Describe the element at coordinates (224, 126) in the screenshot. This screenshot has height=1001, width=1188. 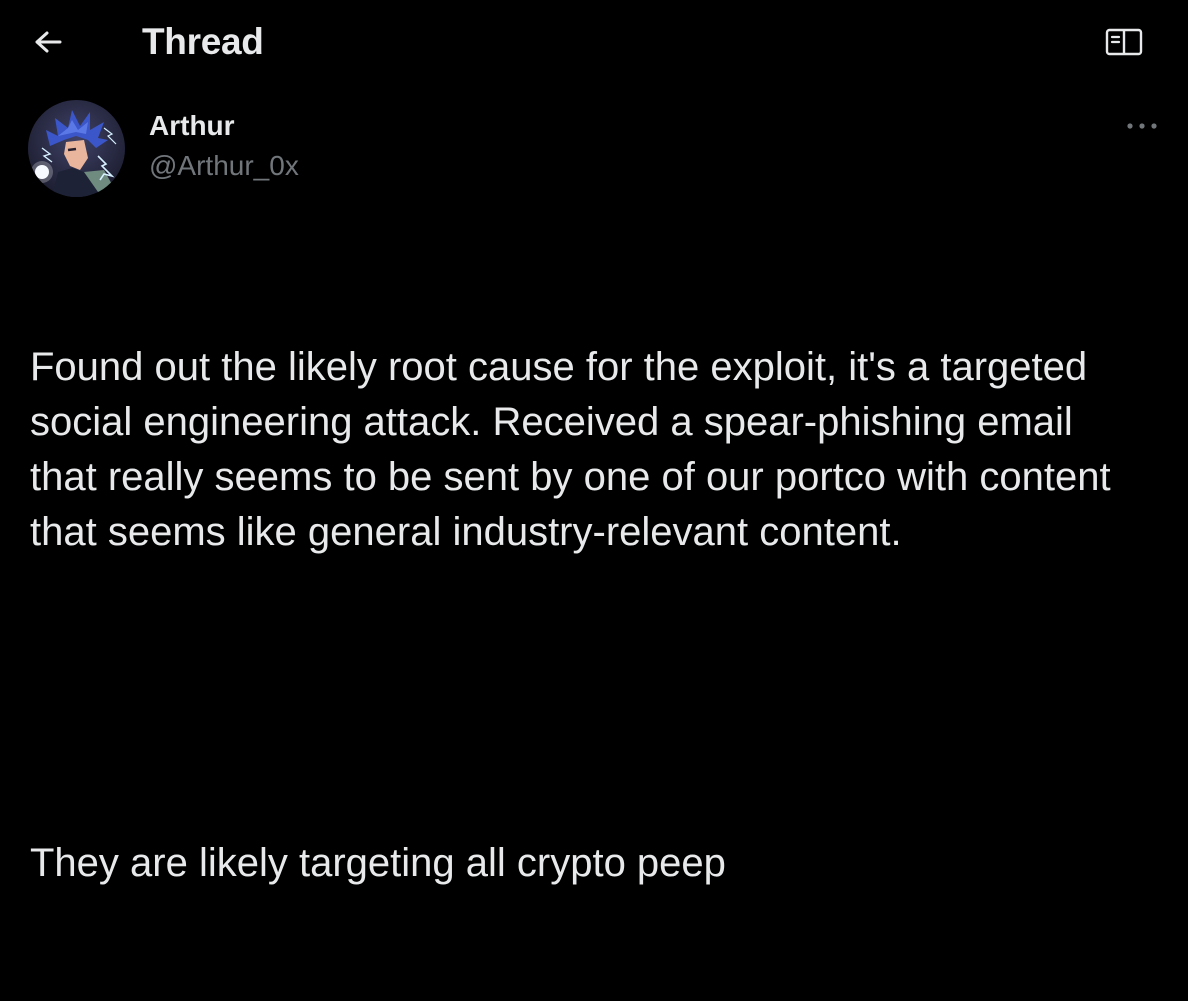
I see `author-name: Arthur` at that location.